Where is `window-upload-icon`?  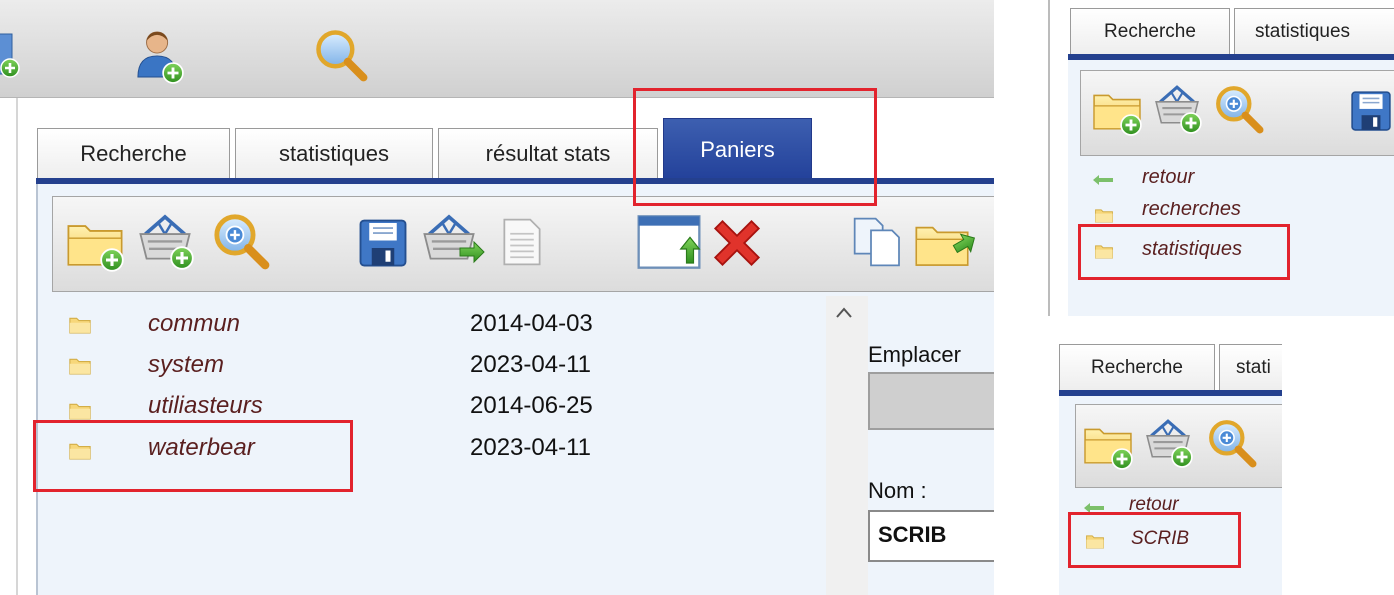
window-upload-icon is located at coordinates (669, 242).